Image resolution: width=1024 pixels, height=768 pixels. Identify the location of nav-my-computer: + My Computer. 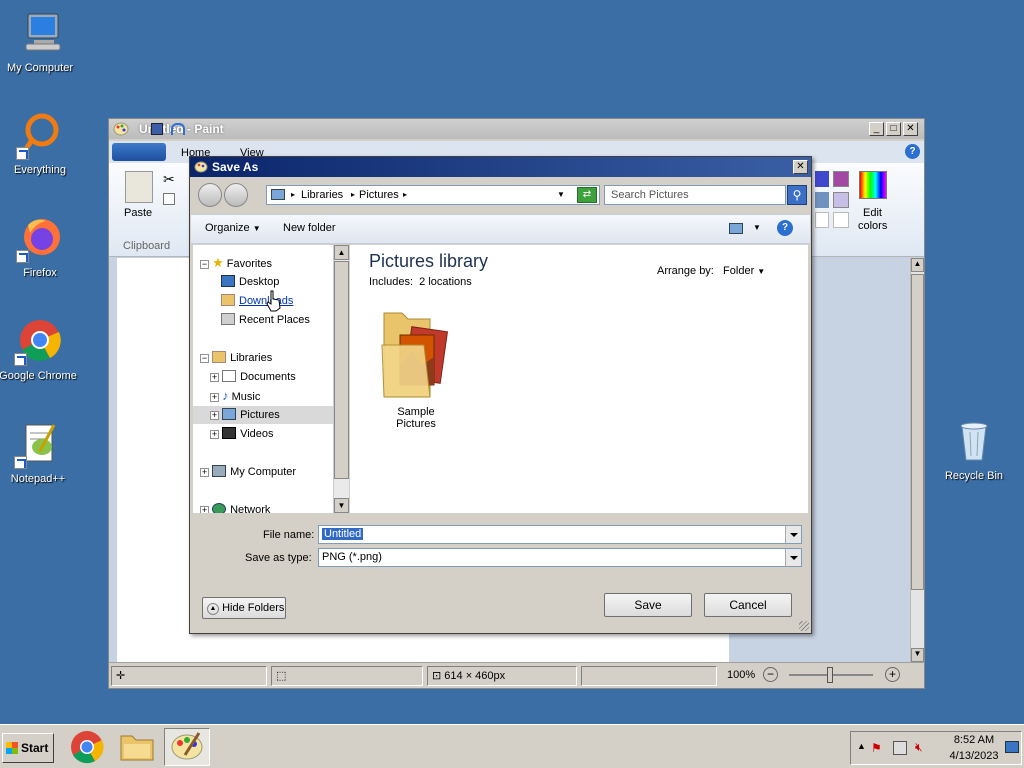
(248, 472).